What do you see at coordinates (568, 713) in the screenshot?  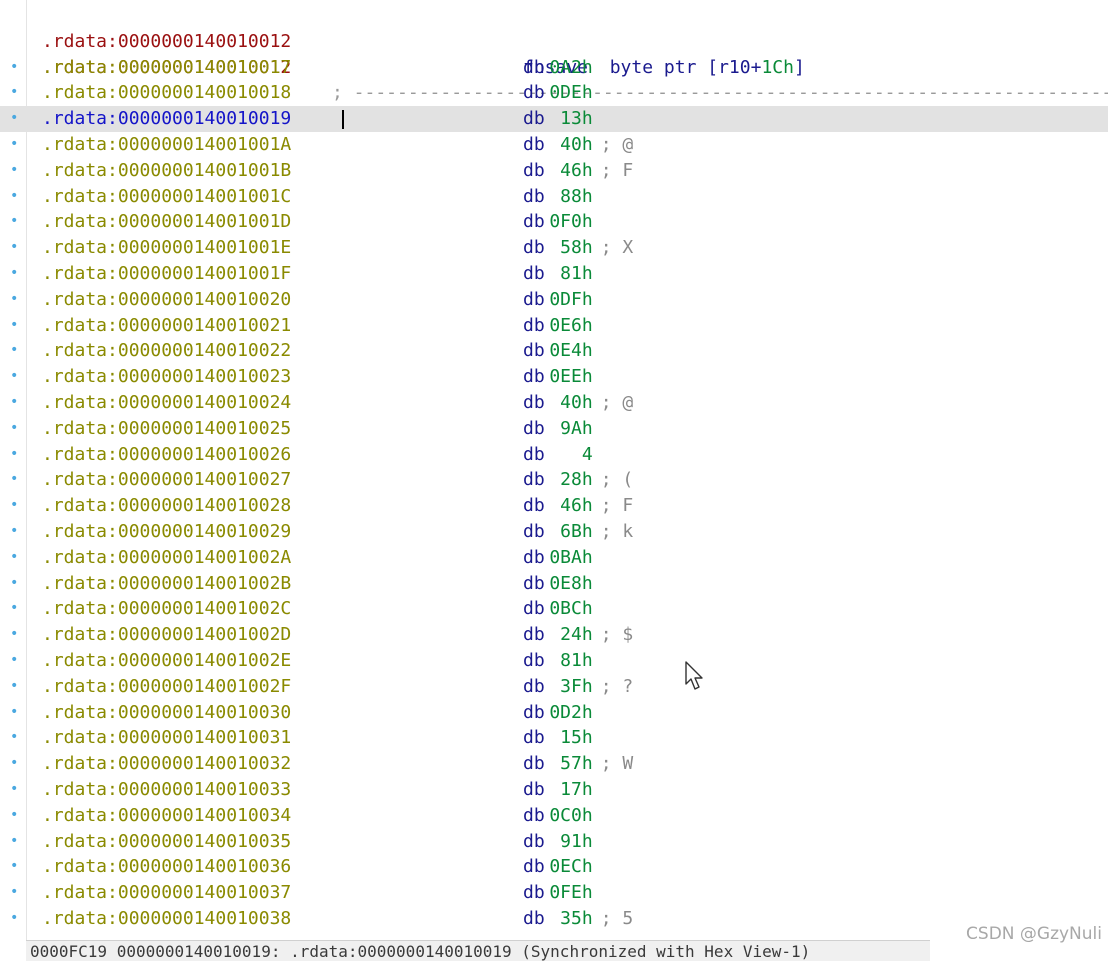 I see `row-value: 0D2h` at bounding box center [568, 713].